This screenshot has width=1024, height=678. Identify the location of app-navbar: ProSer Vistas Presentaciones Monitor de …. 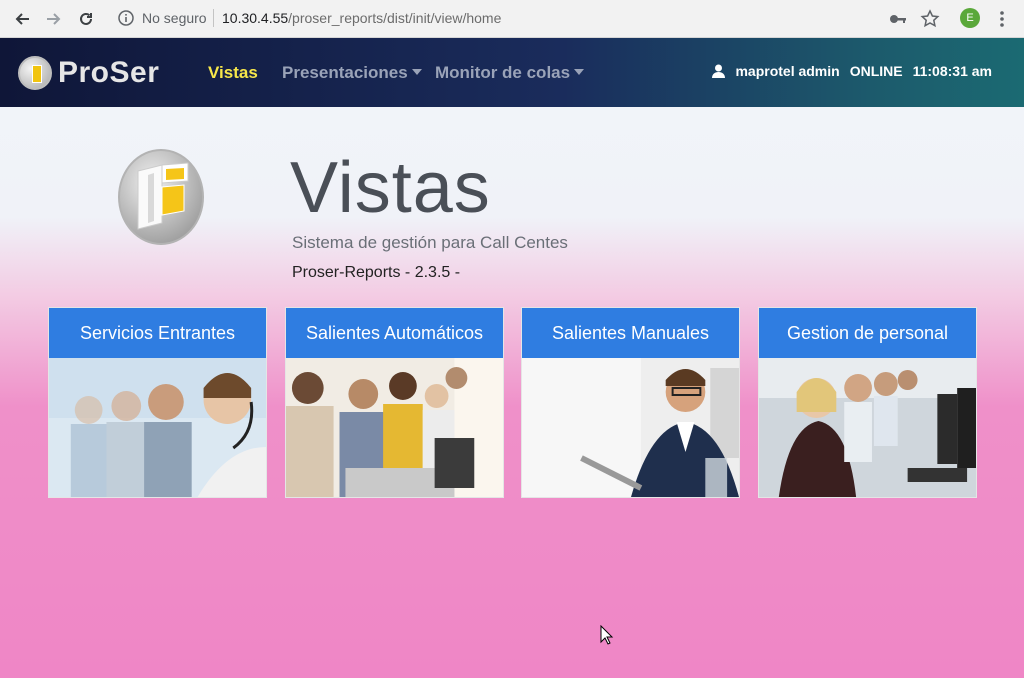
(512, 72).